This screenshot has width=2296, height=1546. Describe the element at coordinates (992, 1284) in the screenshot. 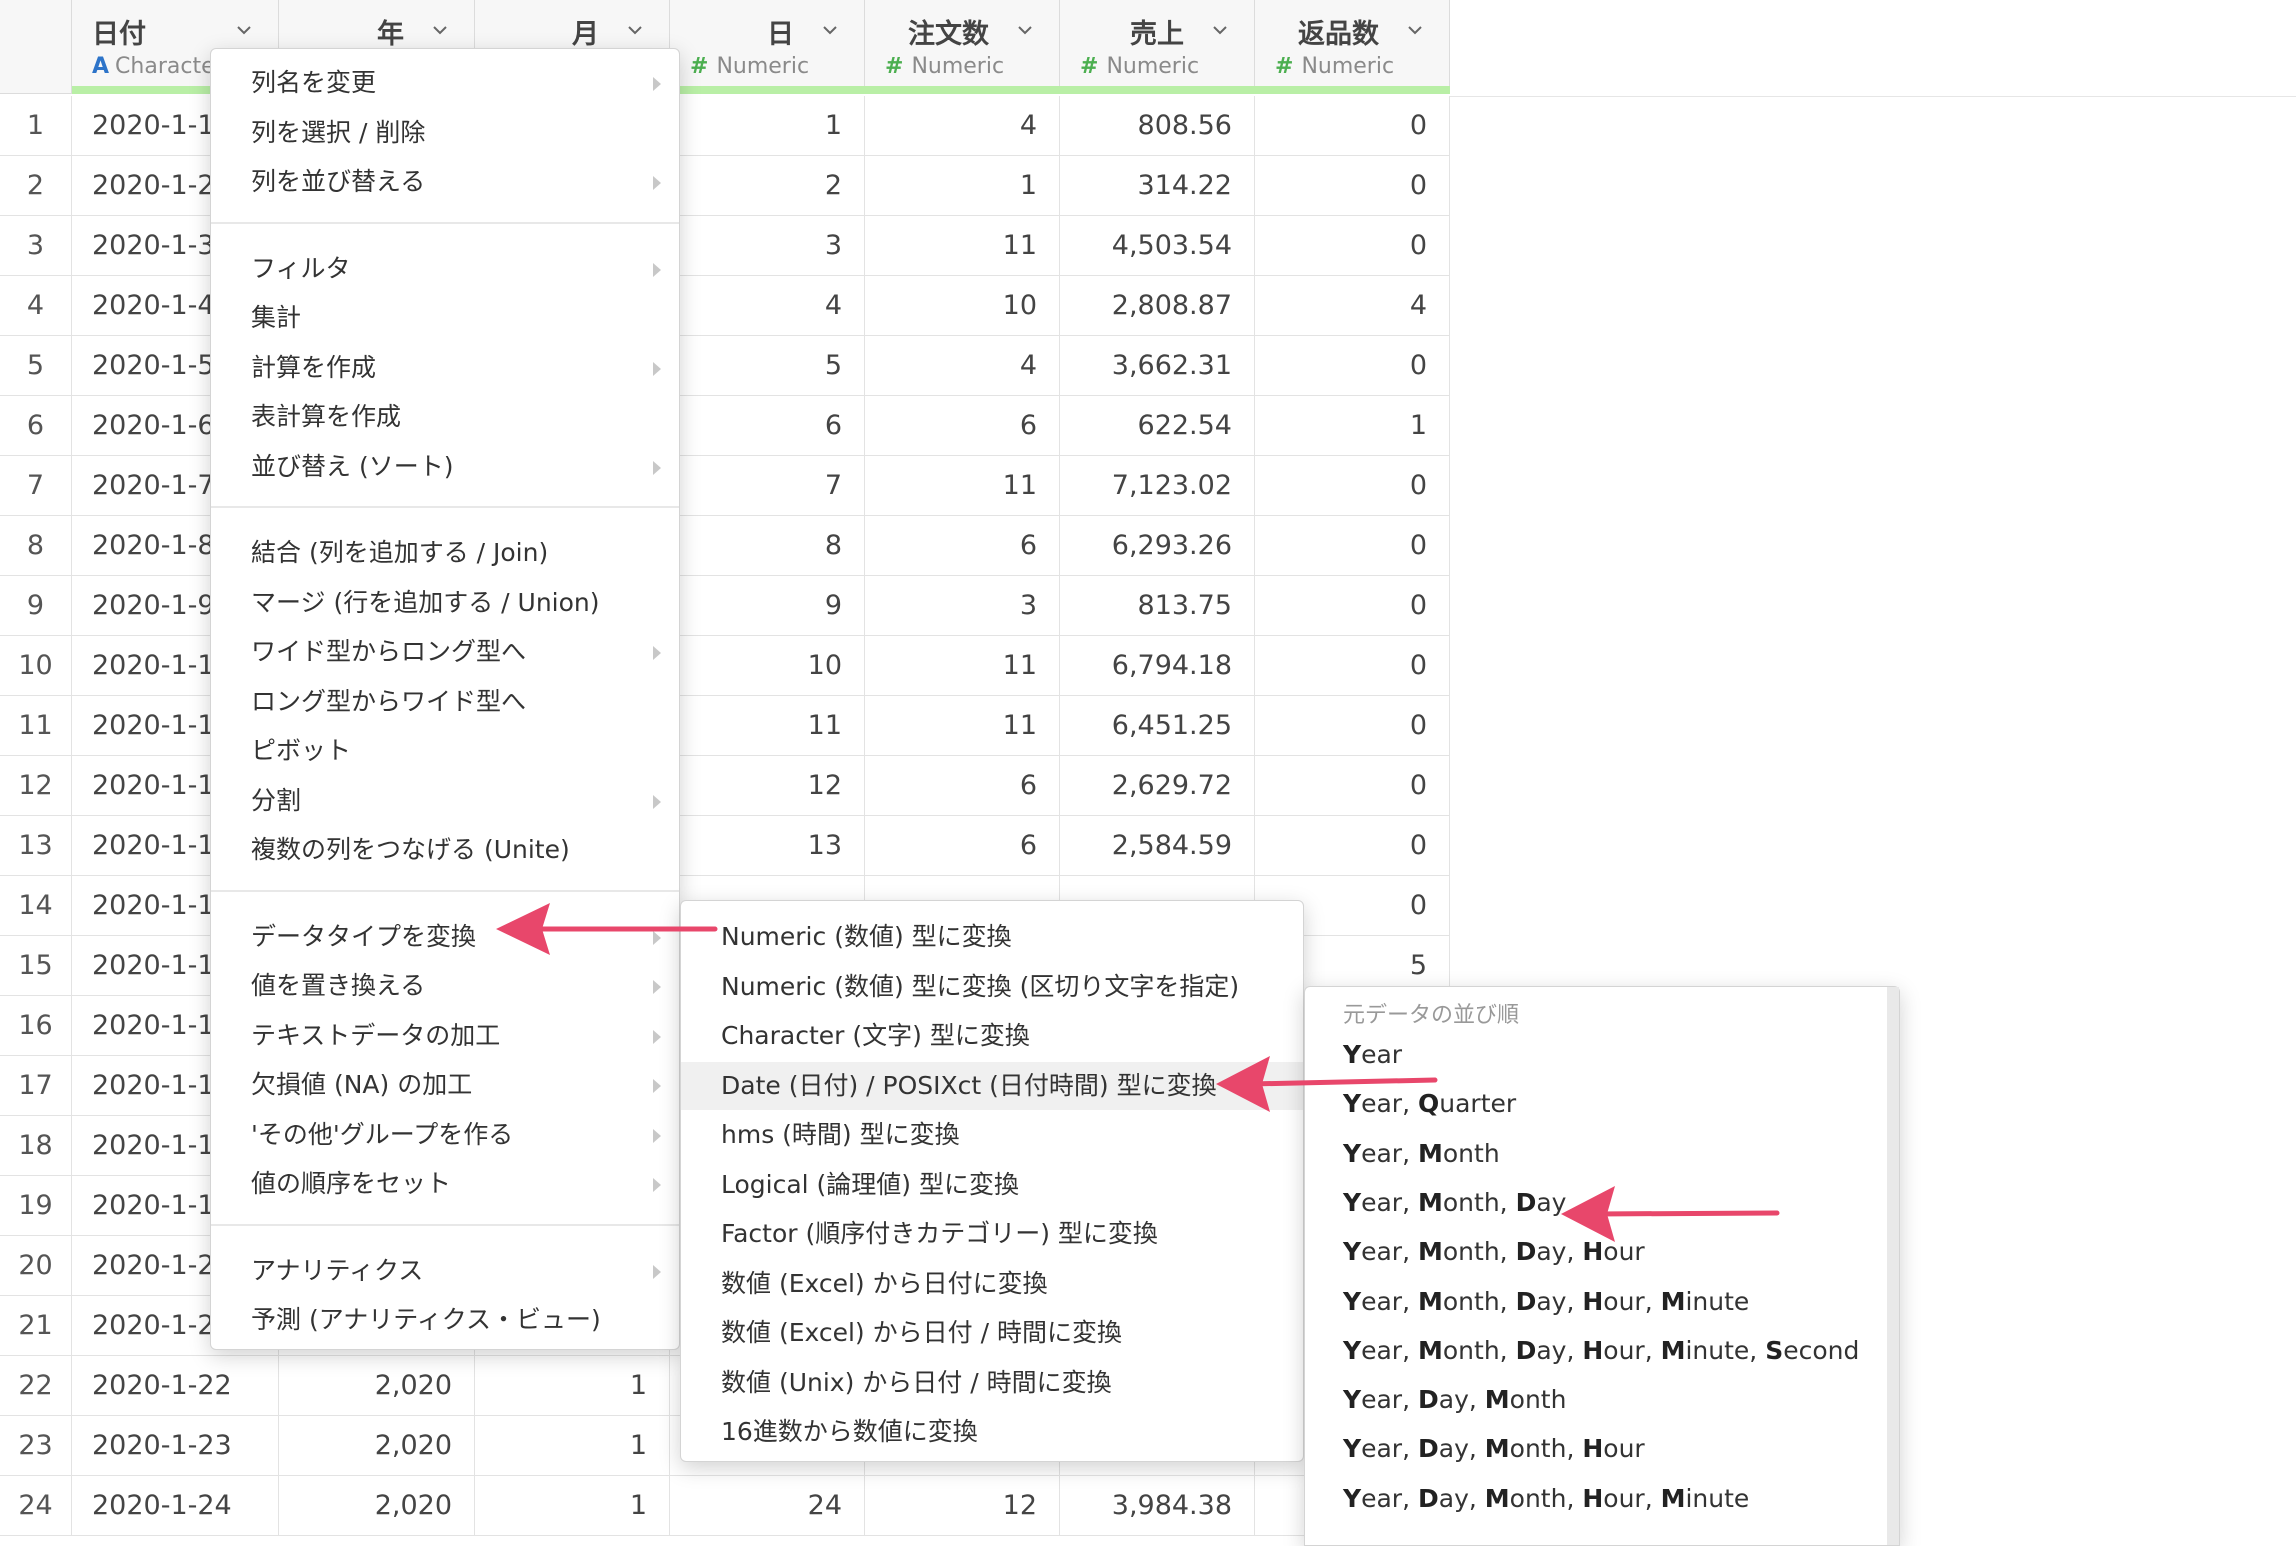

I see `convert-menu-item: 数値 (Excel) から日付に変換` at that location.